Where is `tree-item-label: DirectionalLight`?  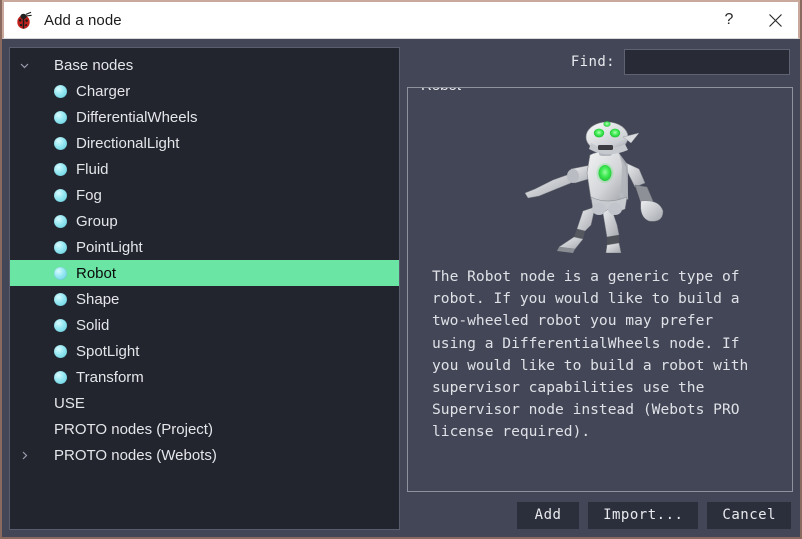 tree-item-label: DirectionalLight is located at coordinates (128, 143).